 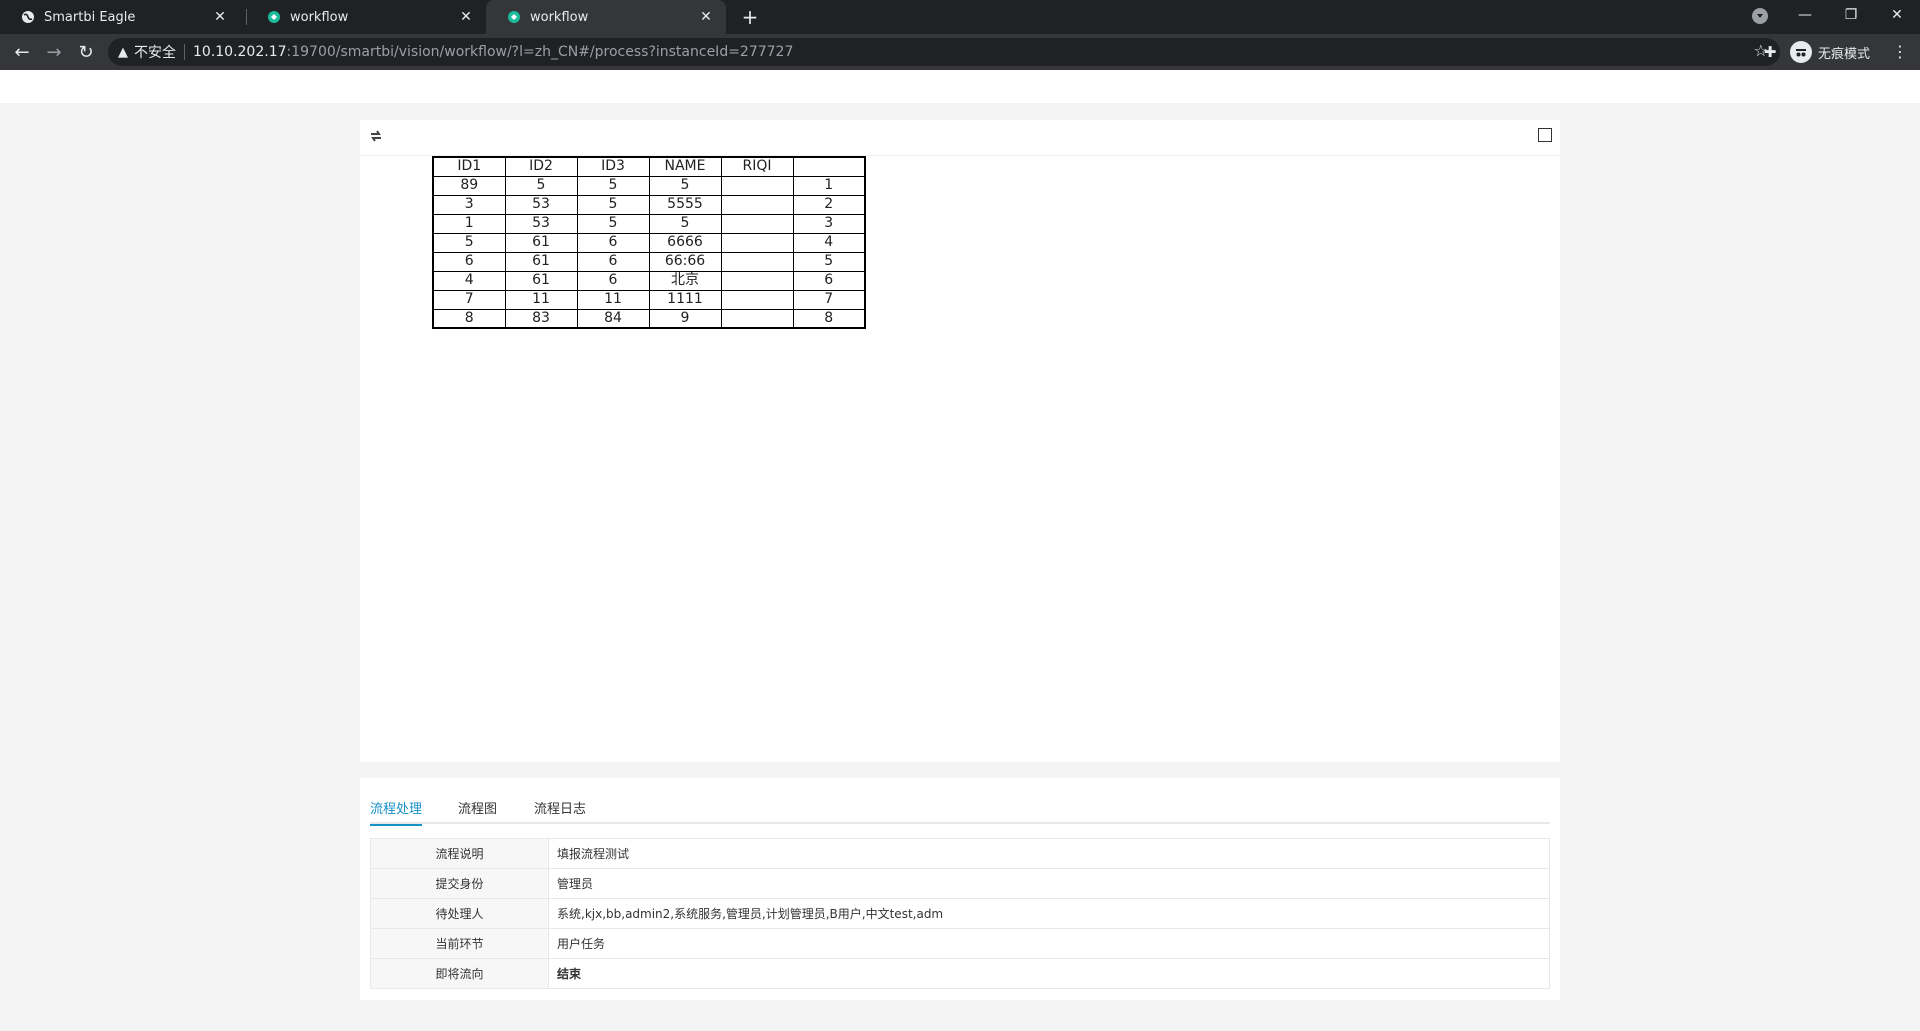 I want to click on table-row: 6 61 6 66:66 5, so click(x=649, y=261).